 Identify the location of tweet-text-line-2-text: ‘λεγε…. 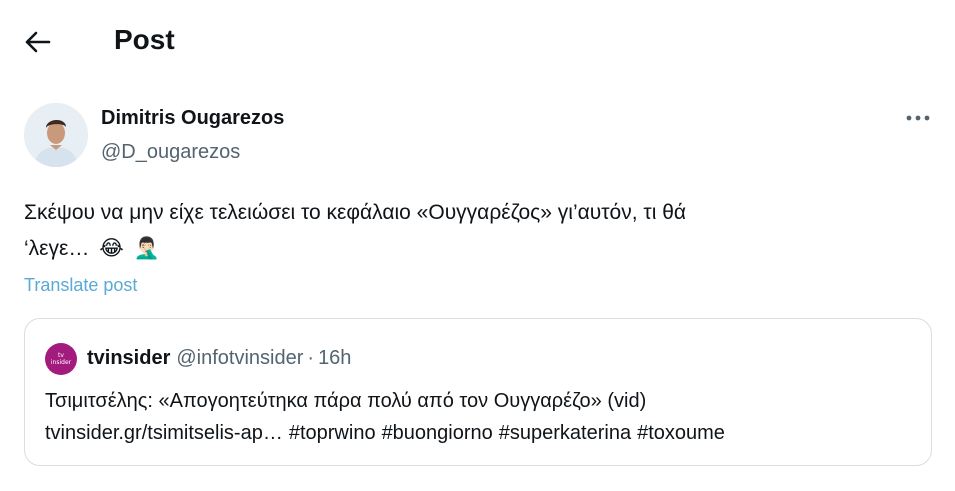
(57, 248).